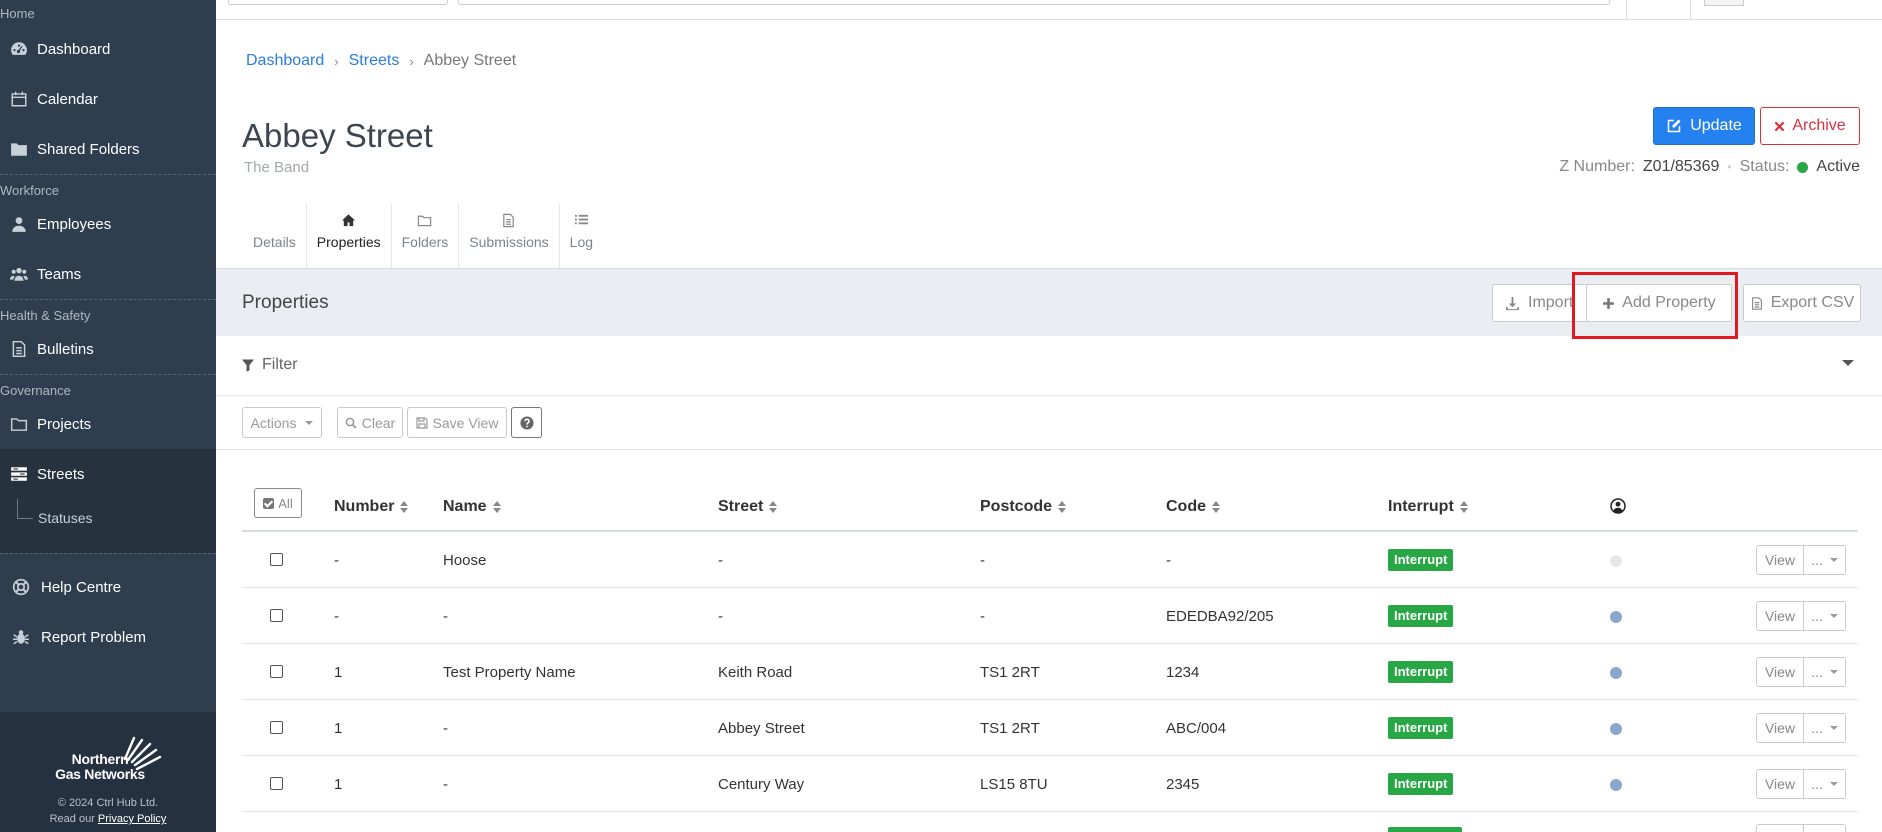  I want to click on sidebar-item-teams: Teams, so click(108, 274).